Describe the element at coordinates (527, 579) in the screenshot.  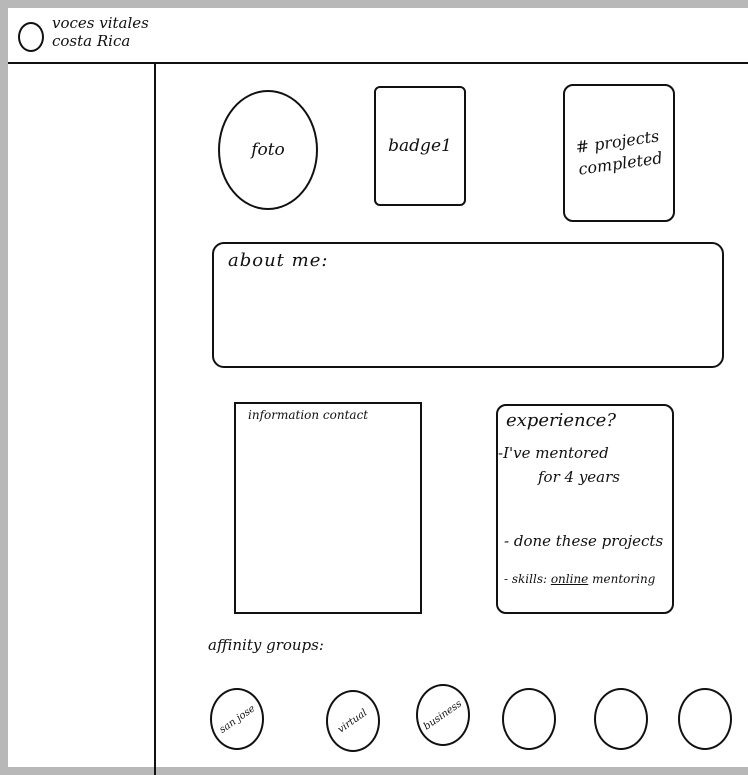
I see `skills-prefix: - skills:` at that location.